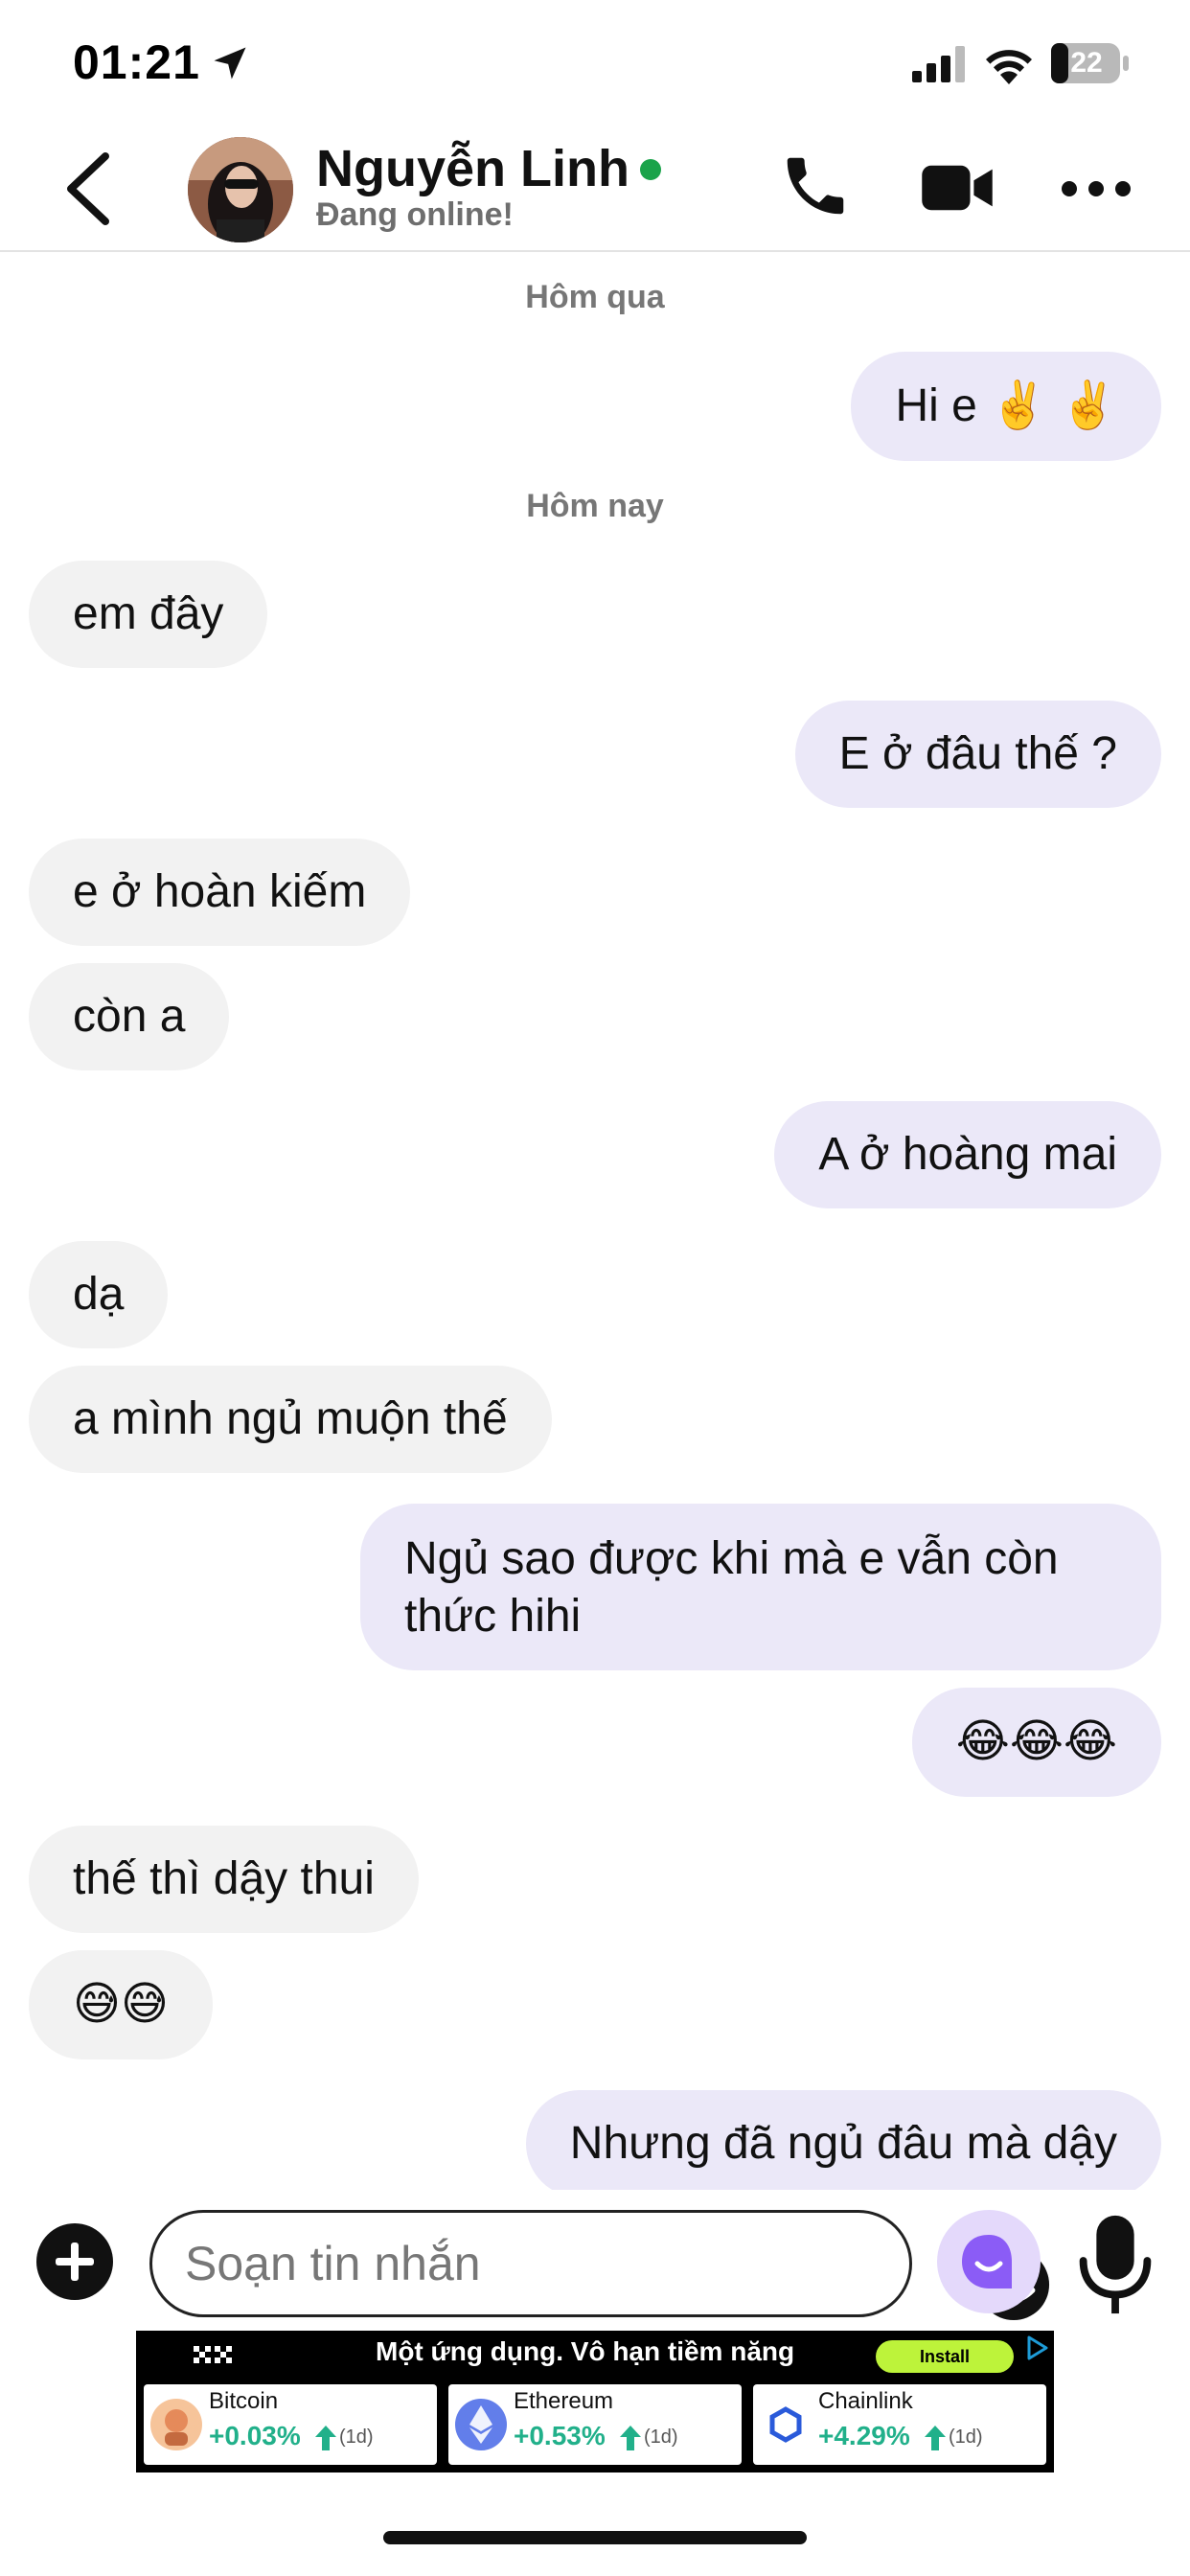 This screenshot has width=1190, height=2576. What do you see at coordinates (492, 2263) in the screenshot?
I see `message-input` at bounding box center [492, 2263].